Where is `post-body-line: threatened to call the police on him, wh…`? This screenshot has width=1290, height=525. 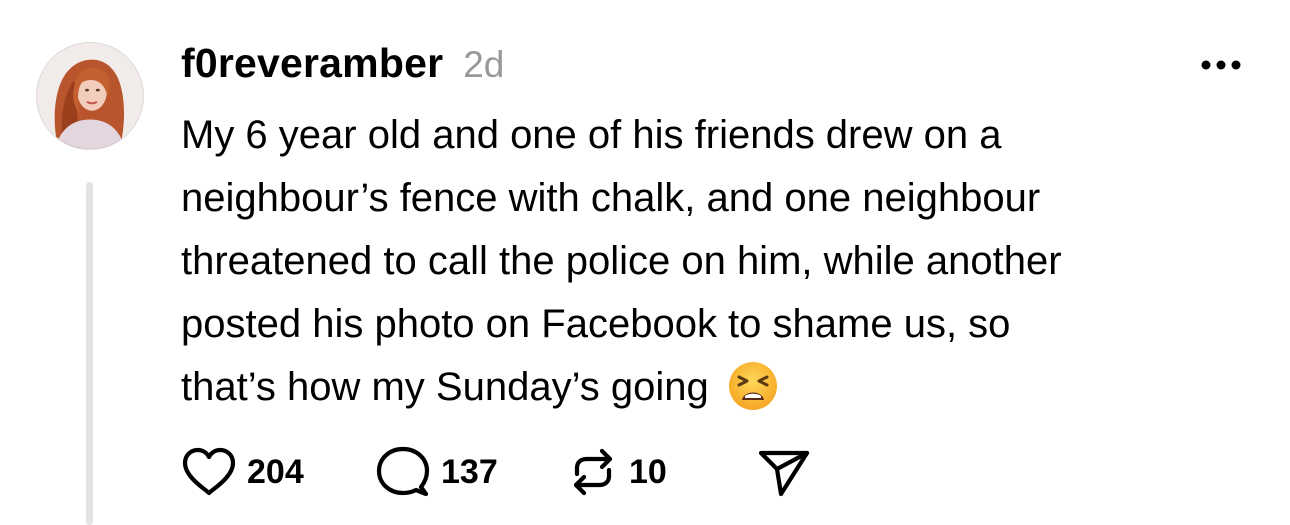 post-body-line: threatened to call the police on him, wh… is located at coordinates (621, 261).